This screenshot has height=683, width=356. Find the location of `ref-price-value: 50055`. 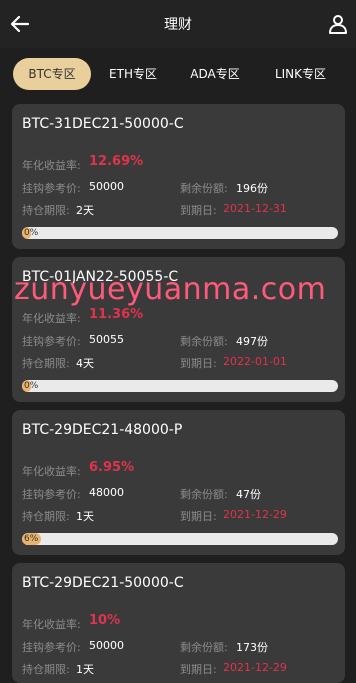

ref-price-value: 50055 is located at coordinates (106, 339).